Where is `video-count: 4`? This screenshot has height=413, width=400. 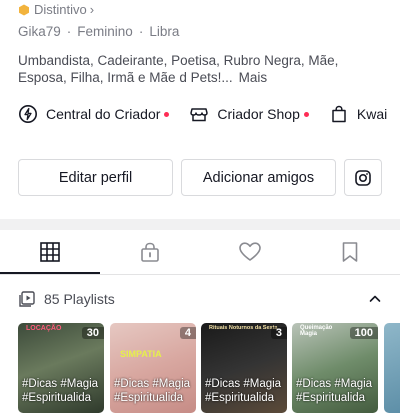 video-count: 4 is located at coordinates (187, 333).